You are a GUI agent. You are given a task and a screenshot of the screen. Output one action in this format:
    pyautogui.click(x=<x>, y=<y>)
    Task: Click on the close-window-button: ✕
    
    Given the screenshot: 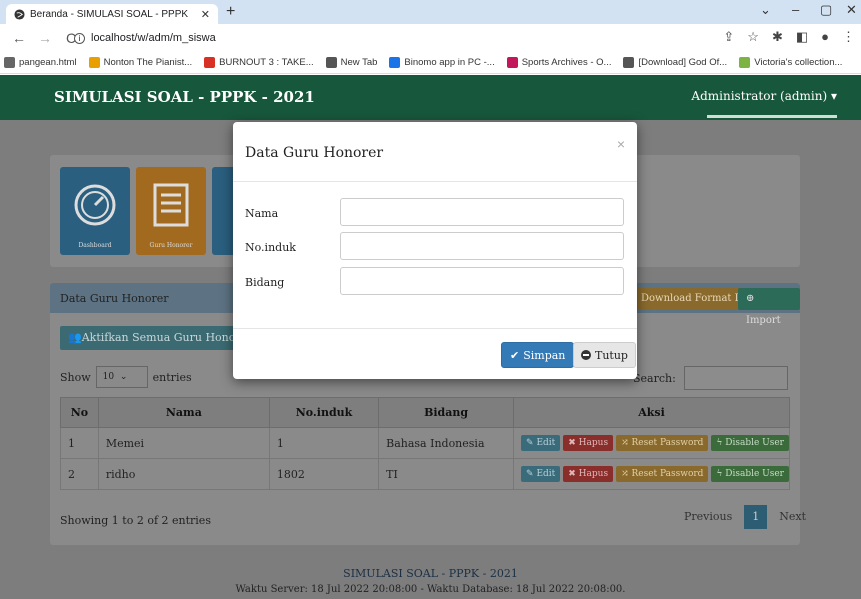 What is the action you would take?
    pyautogui.click(x=851, y=10)
    